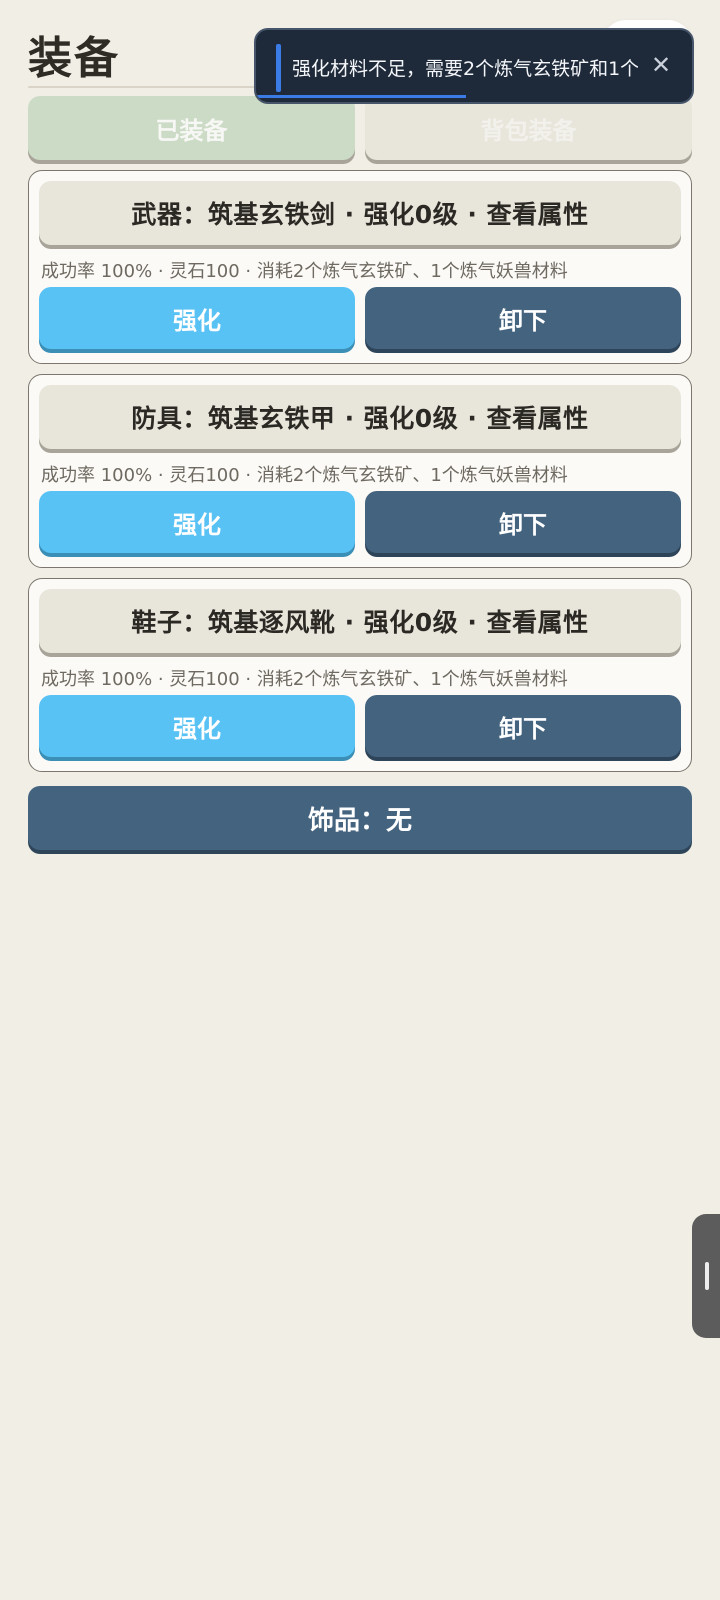 Image resolution: width=720 pixels, height=1600 pixels. Describe the element at coordinates (197, 522) in the screenshot. I see `armor-enhance-button: 强化` at that location.